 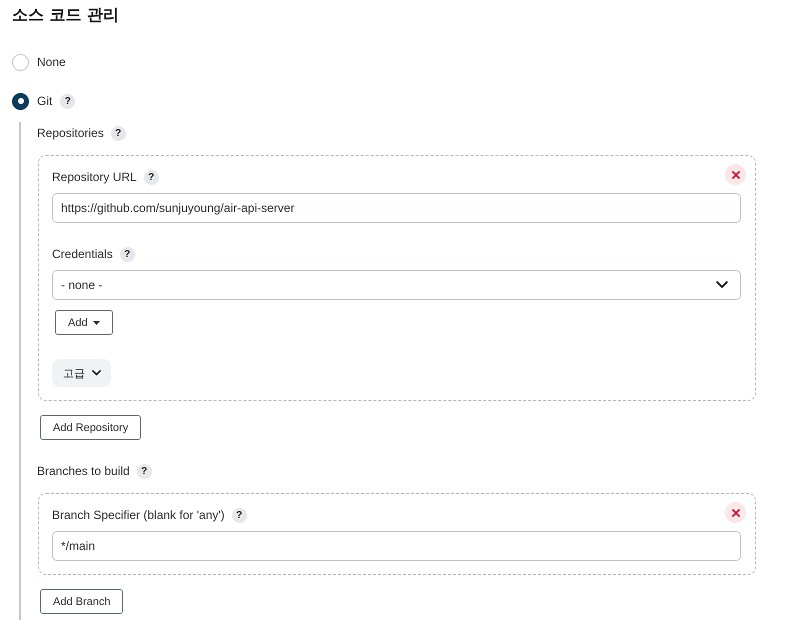 What do you see at coordinates (20, 101) in the screenshot?
I see `radio-button` at bounding box center [20, 101].